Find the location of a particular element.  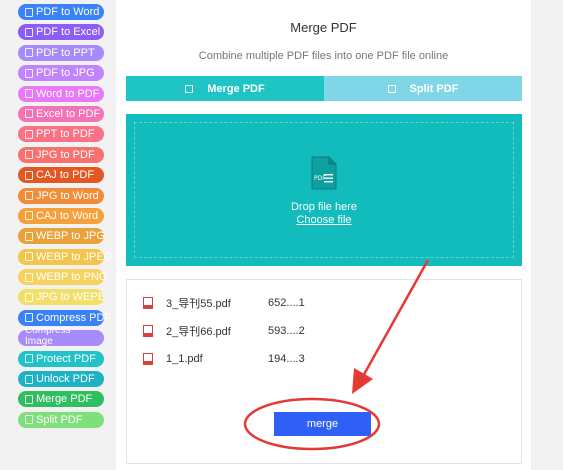

merge-button: merge is located at coordinates (322, 424).